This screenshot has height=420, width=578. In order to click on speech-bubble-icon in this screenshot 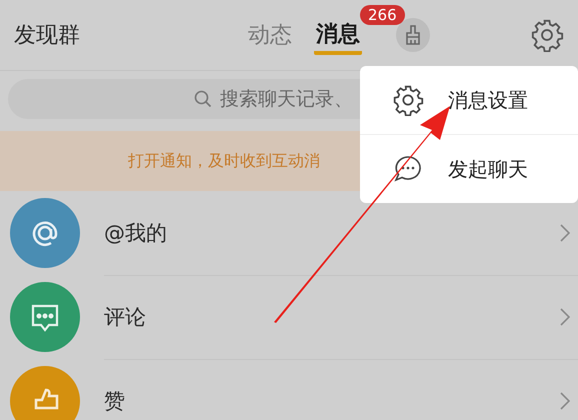, I will do `click(45, 317)`.